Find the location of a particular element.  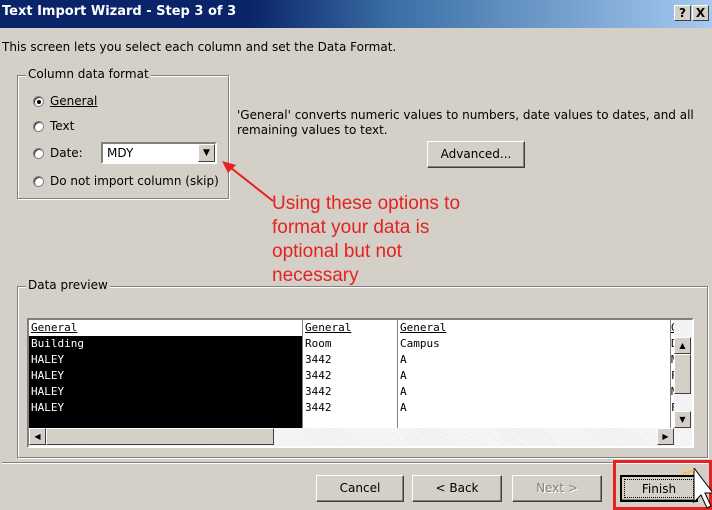

cell: Building is located at coordinates (57, 343).